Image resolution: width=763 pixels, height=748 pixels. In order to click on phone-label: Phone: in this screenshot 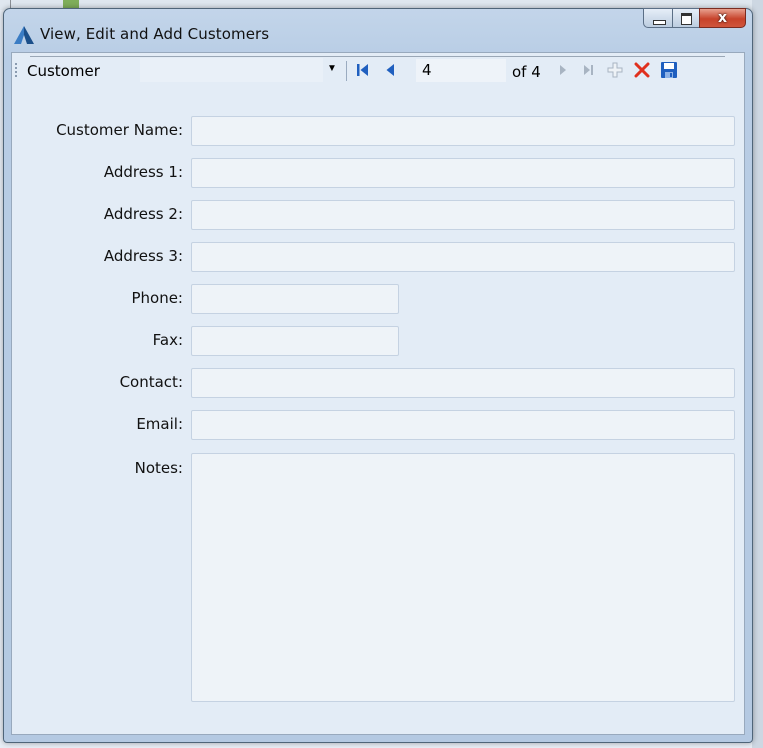, I will do `click(157, 298)`.